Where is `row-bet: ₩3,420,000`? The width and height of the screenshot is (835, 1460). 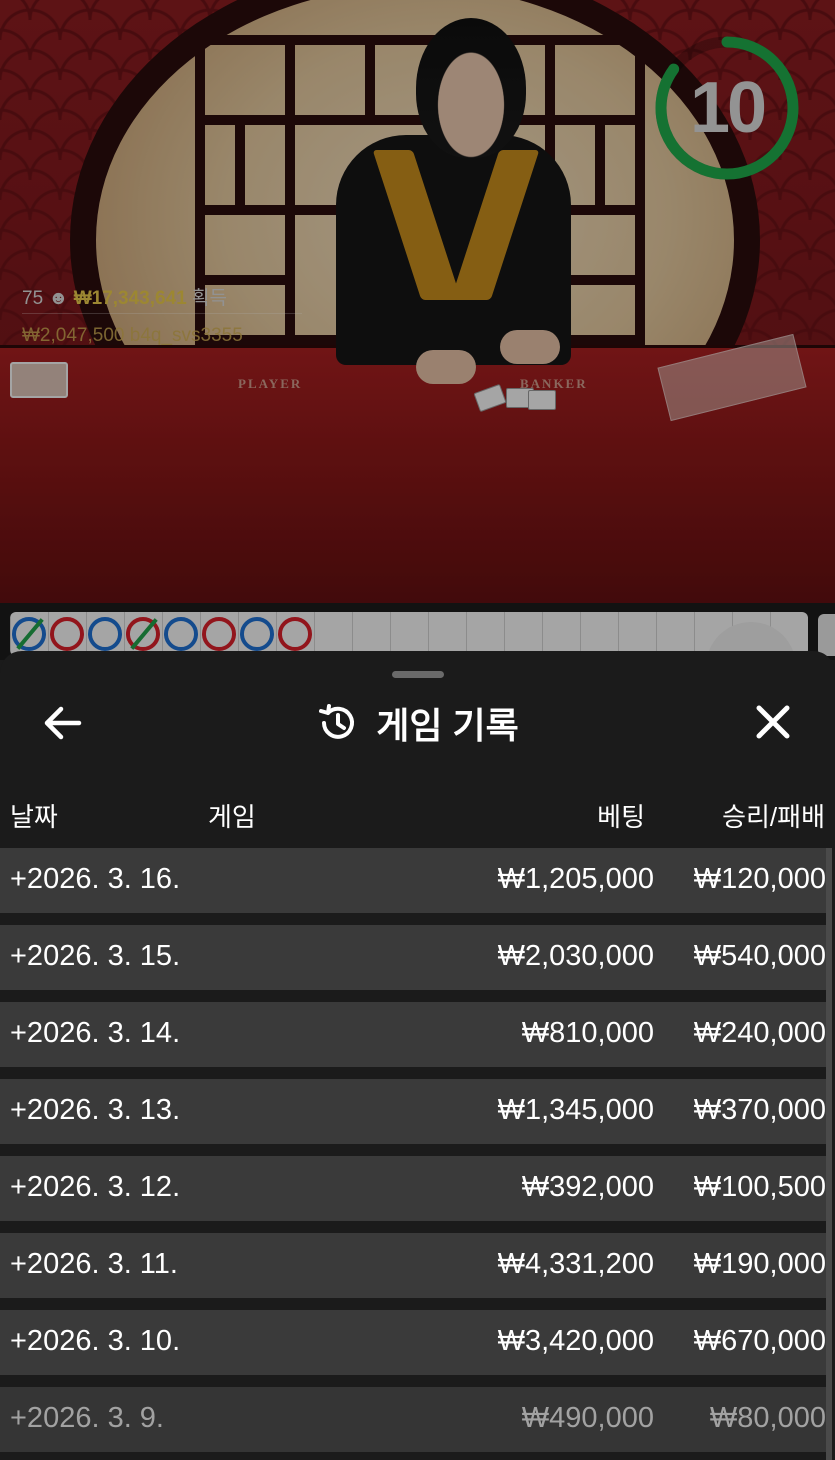 row-bet: ₩3,420,000 is located at coordinates (575, 1341).